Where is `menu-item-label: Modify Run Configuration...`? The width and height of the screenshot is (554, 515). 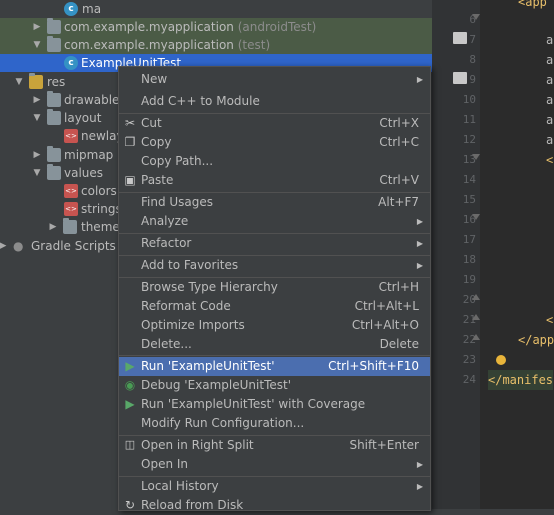
menu-item-label: Modify Run Configuration... is located at coordinates (223, 423).